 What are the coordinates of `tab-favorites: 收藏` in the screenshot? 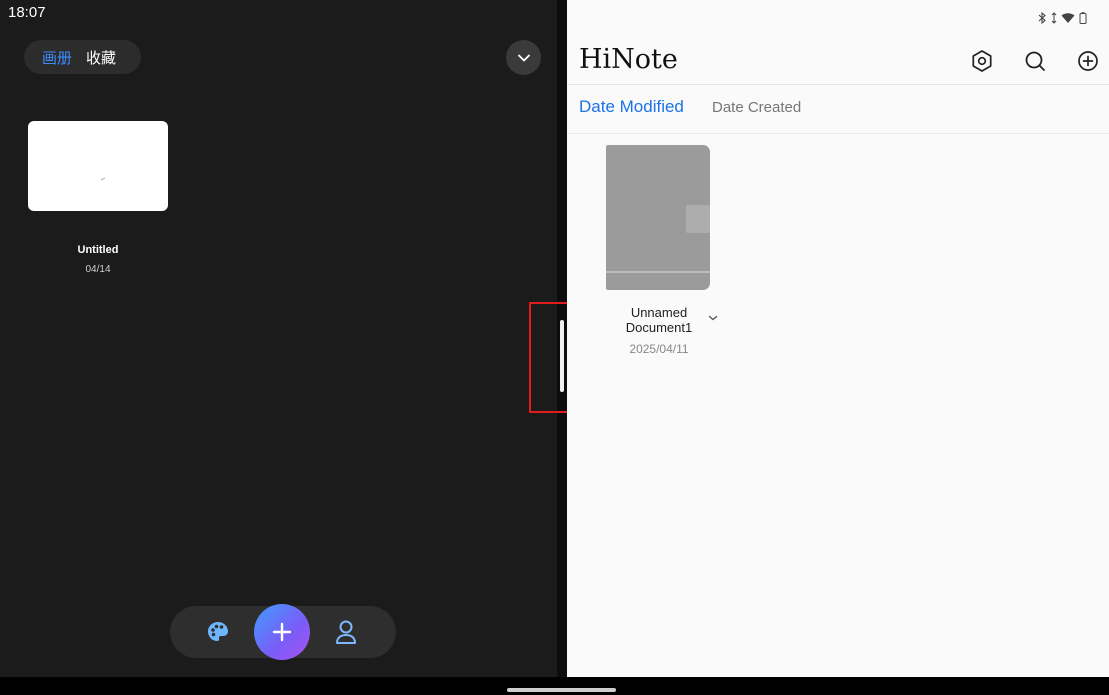 It's located at (101, 57).